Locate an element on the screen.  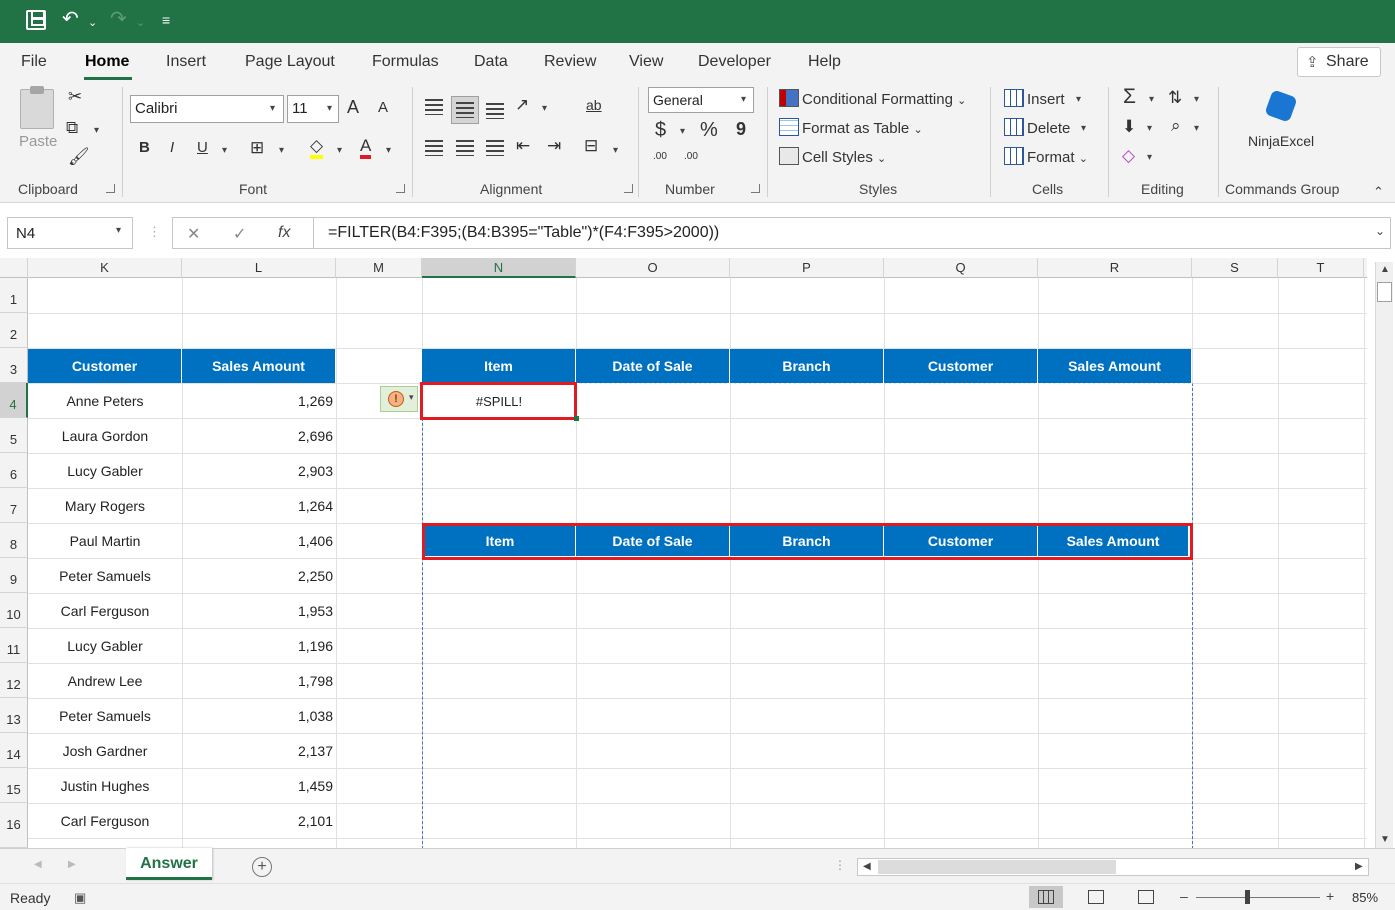
previous-sheet-icon: ◀ is located at coordinates (38, 864).